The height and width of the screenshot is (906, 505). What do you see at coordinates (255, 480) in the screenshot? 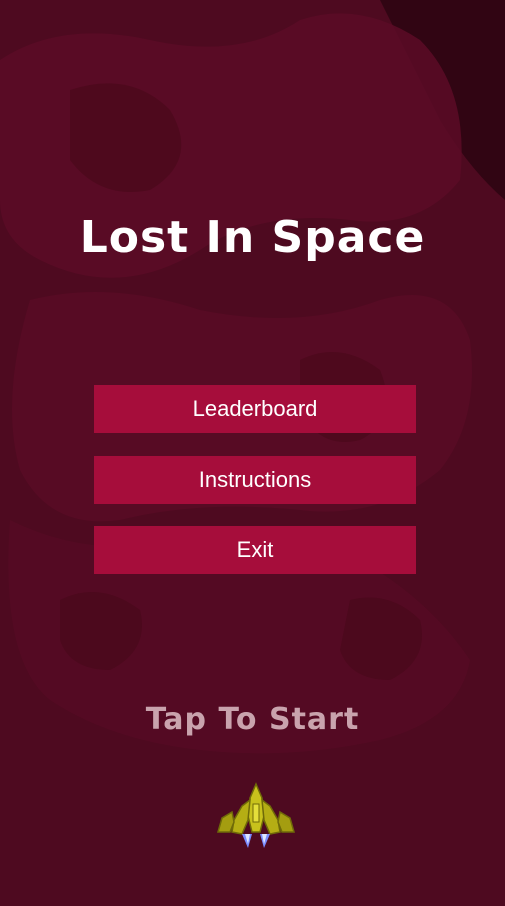
I see `instructions-button: Instructions` at bounding box center [255, 480].